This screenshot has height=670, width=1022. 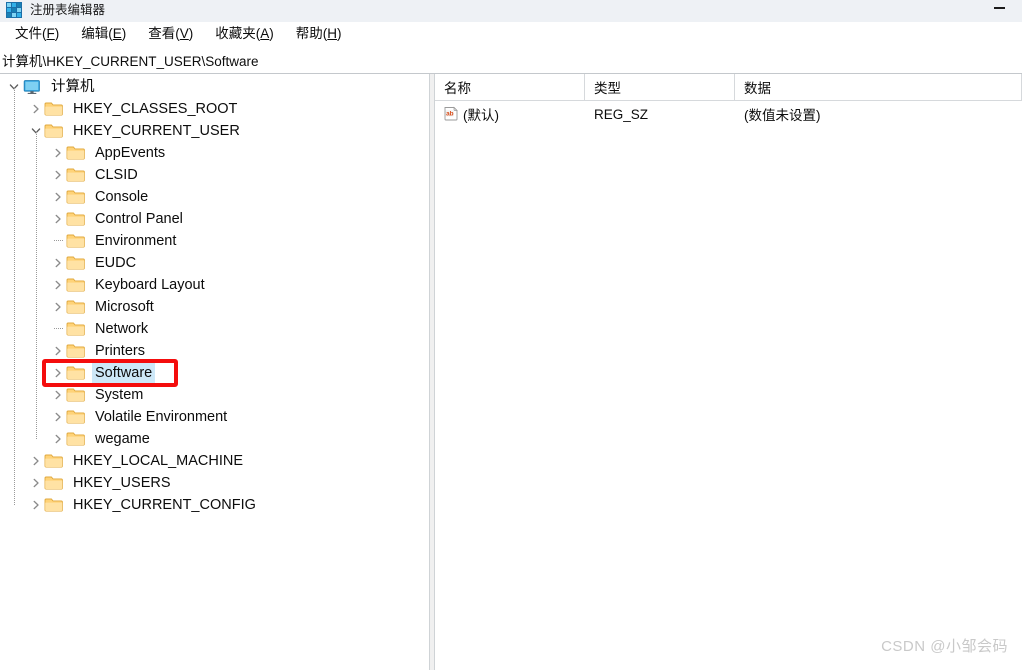 I want to click on svg-text: ab, so click(x=450, y=113).